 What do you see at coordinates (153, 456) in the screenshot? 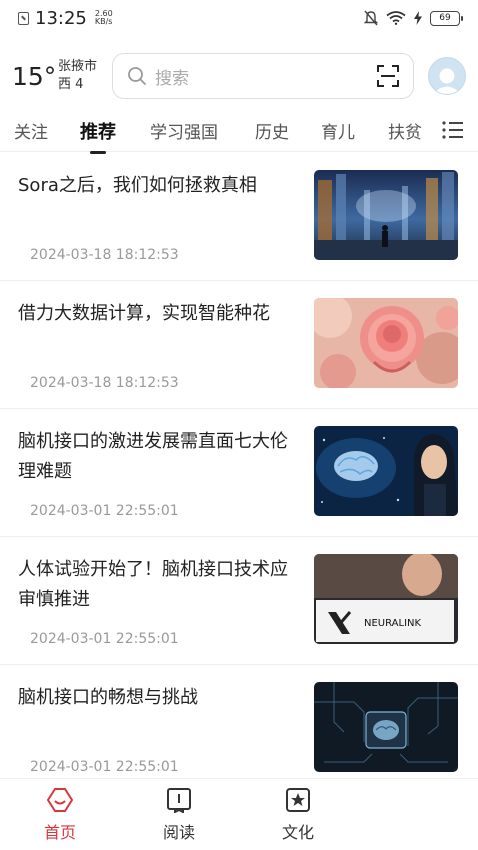
I see `news-title: 脑机接口的激进发展需直面七大伦理难题` at bounding box center [153, 456].